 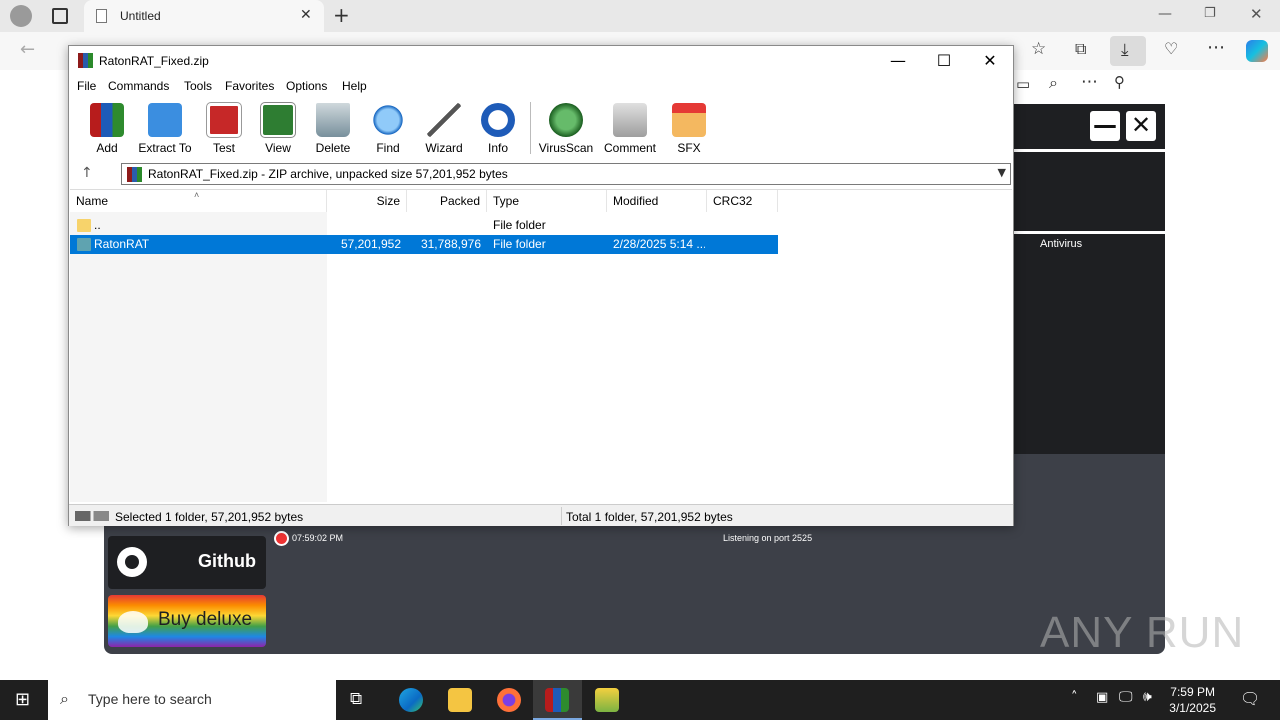 What do you see at coordinates (60, 16) in the screenshot?
I see `tab-actions-icon` at bounding box center [60, 16].